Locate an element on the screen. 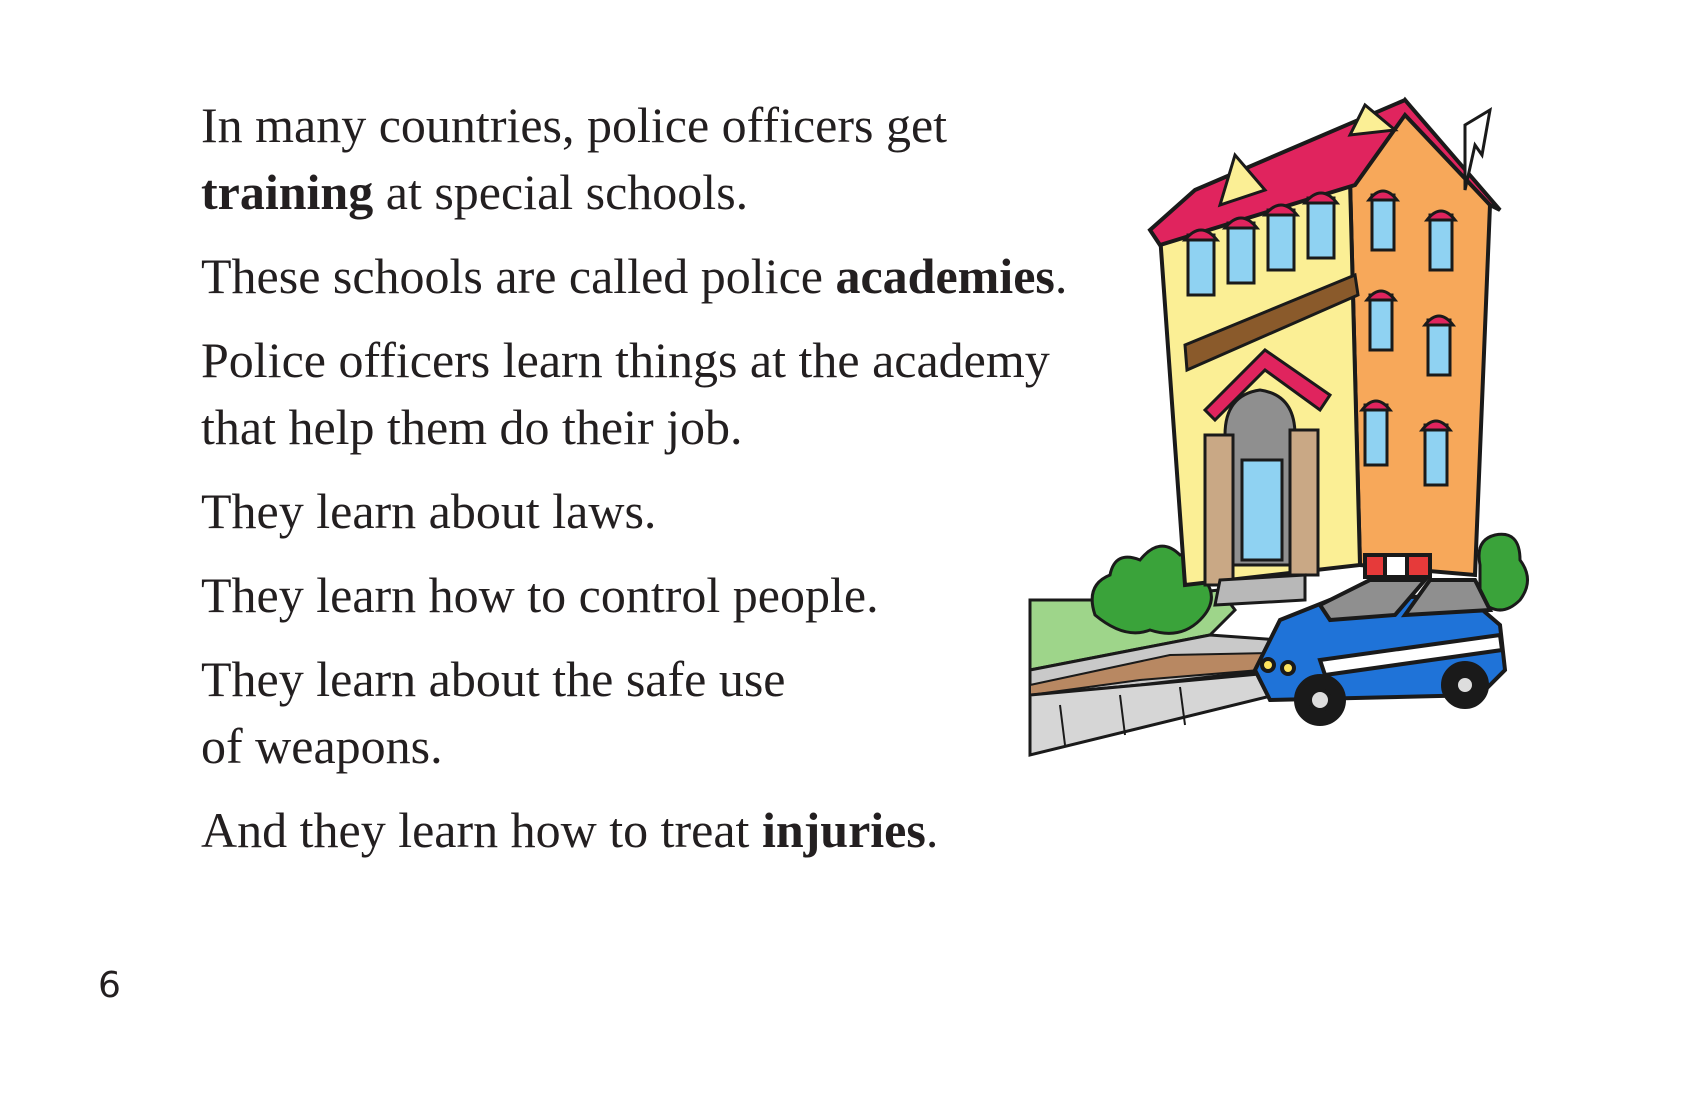  lightning-sign is located at coordinates (1478, 149).